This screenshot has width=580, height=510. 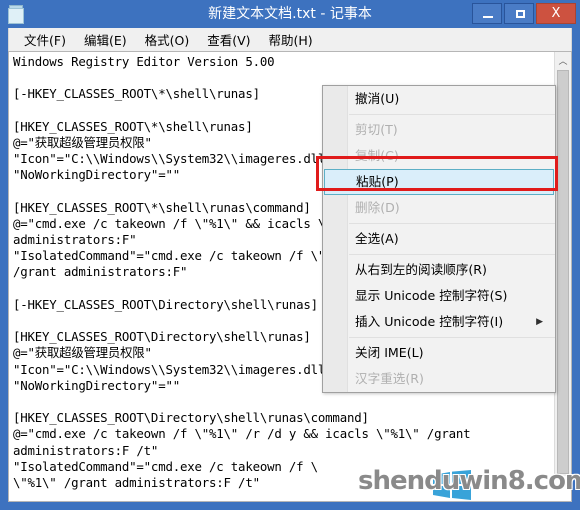 I want to click on notepad-icon, so click(x=16, y=14).